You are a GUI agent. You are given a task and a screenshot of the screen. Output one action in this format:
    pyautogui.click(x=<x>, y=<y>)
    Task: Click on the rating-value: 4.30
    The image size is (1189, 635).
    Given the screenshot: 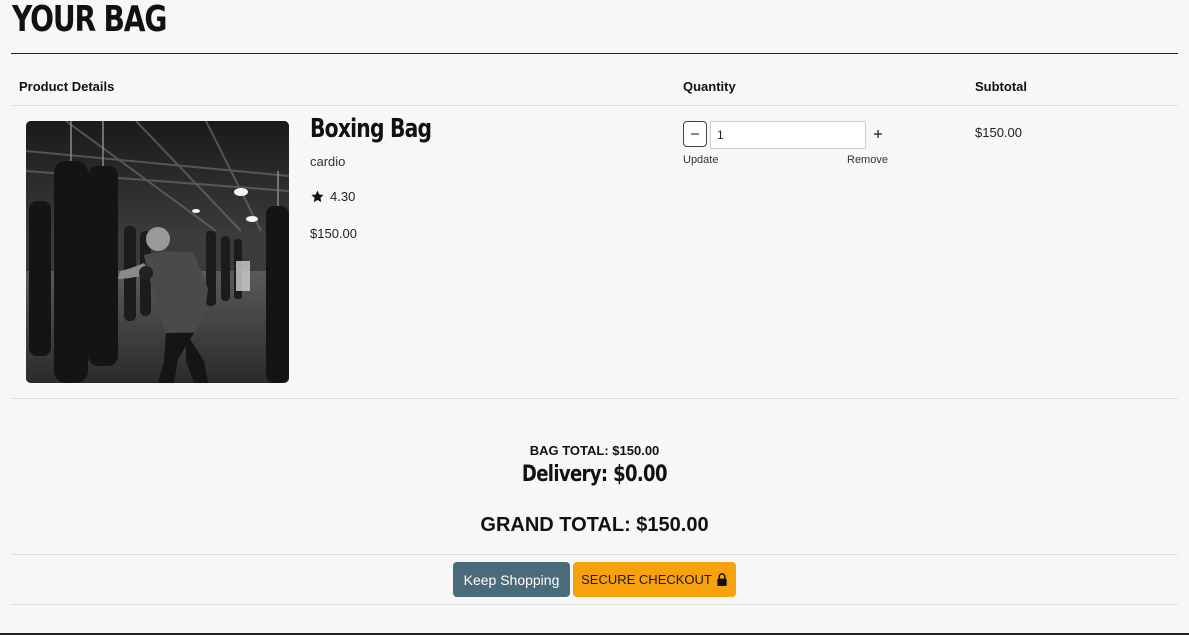 What is the action you would take?
    pyautogui.click(x=343, y=196)
    